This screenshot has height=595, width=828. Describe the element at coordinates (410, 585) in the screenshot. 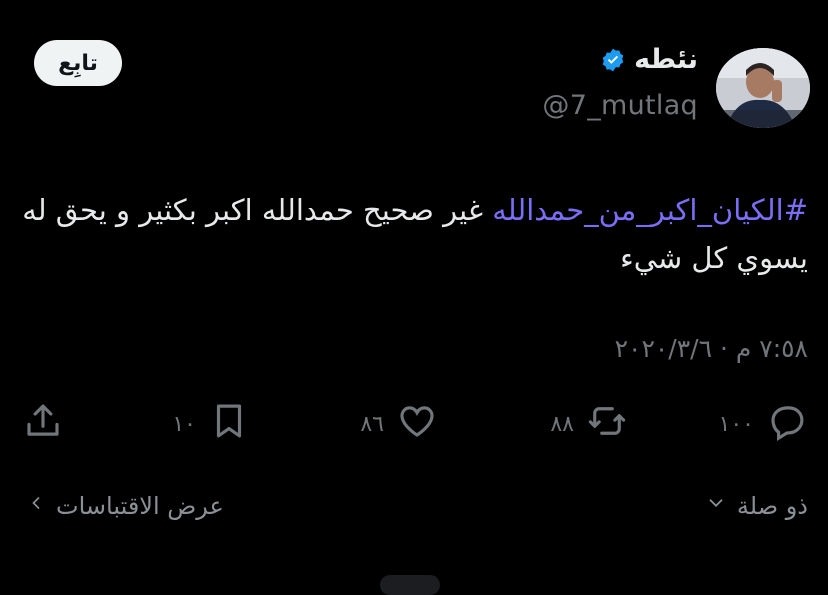

I see `bottom-overflow-hint` at that location.